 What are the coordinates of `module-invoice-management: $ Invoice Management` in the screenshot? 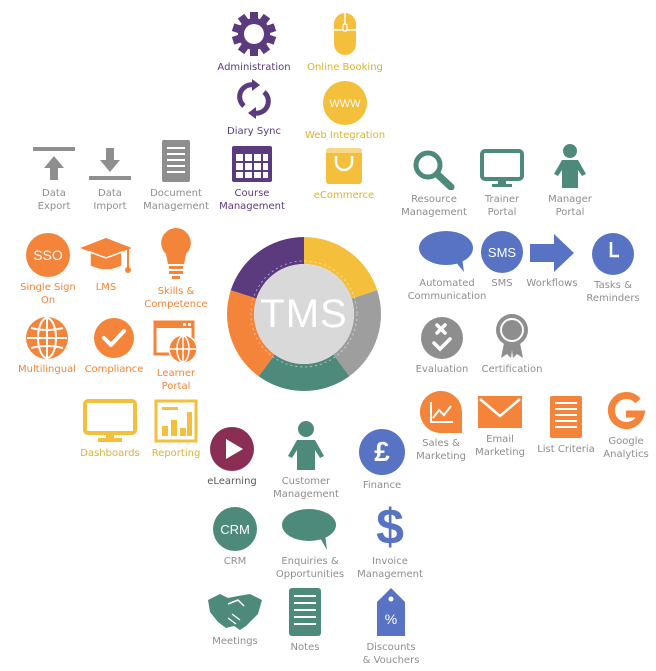 It's located at (390, 540).